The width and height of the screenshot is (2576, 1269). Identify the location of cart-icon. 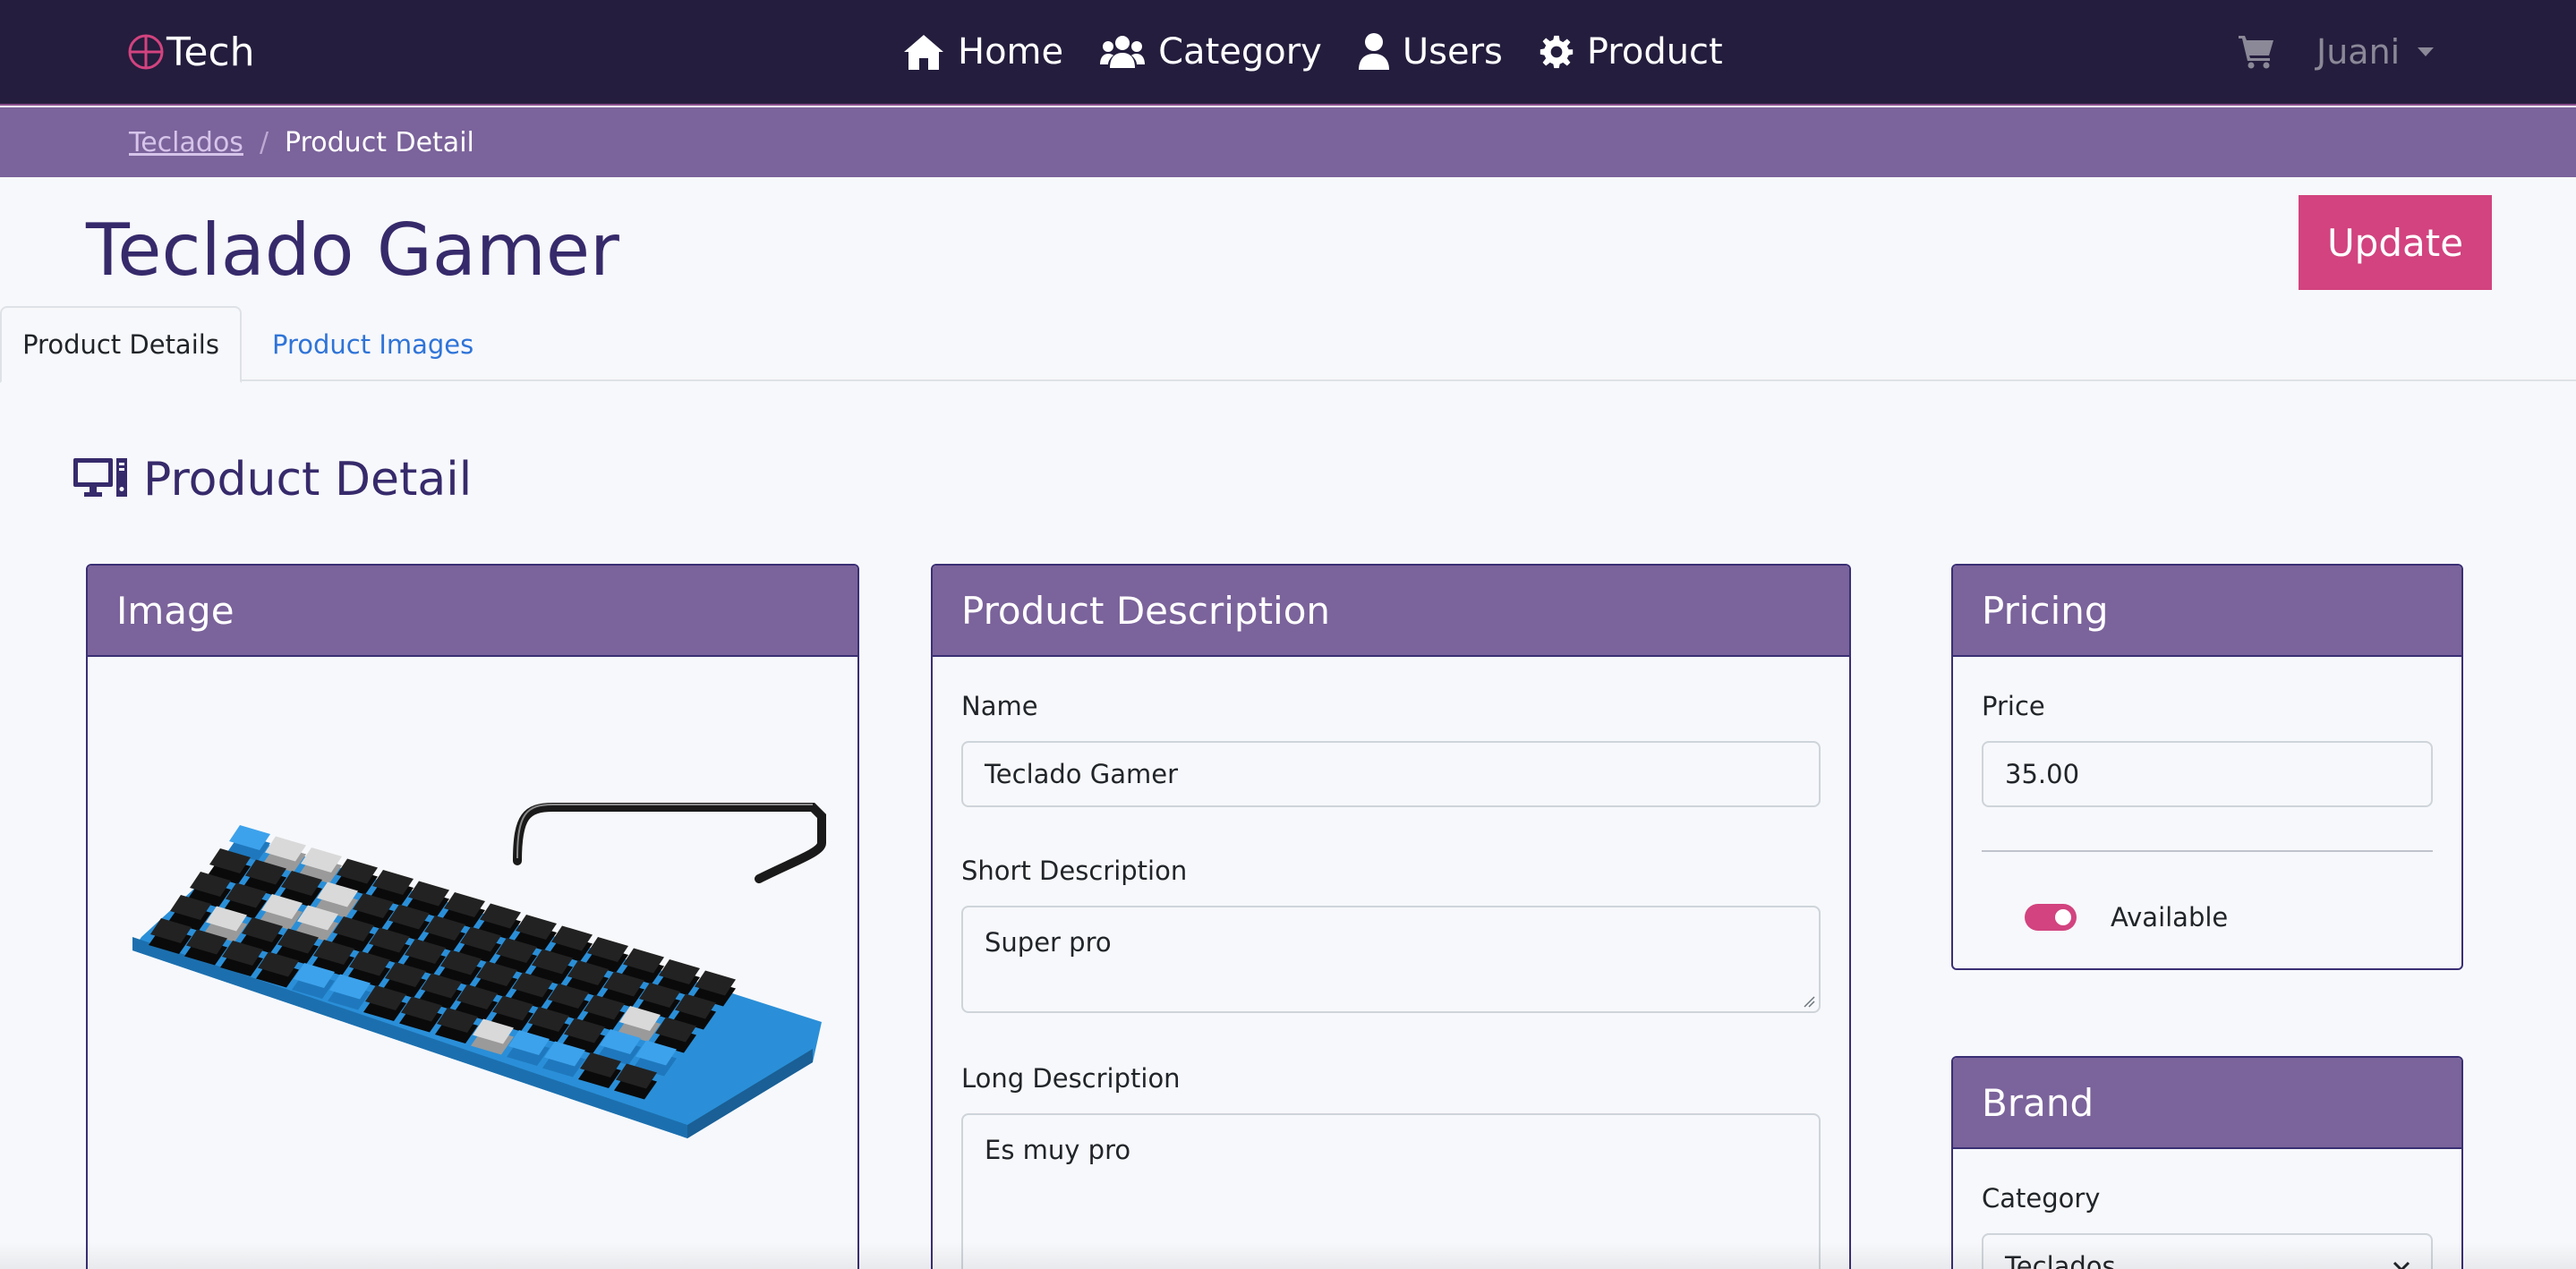
(2256, 53).